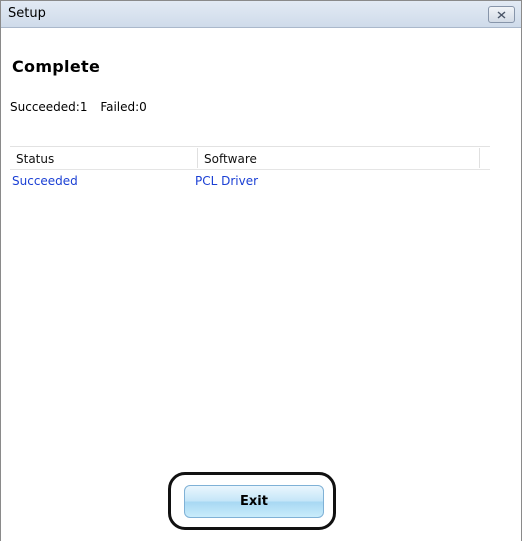 The image size is (525, 543). Describe the element at coordinates (254, 501) in the screenshot. I see `exit-button: Exit` at that location.